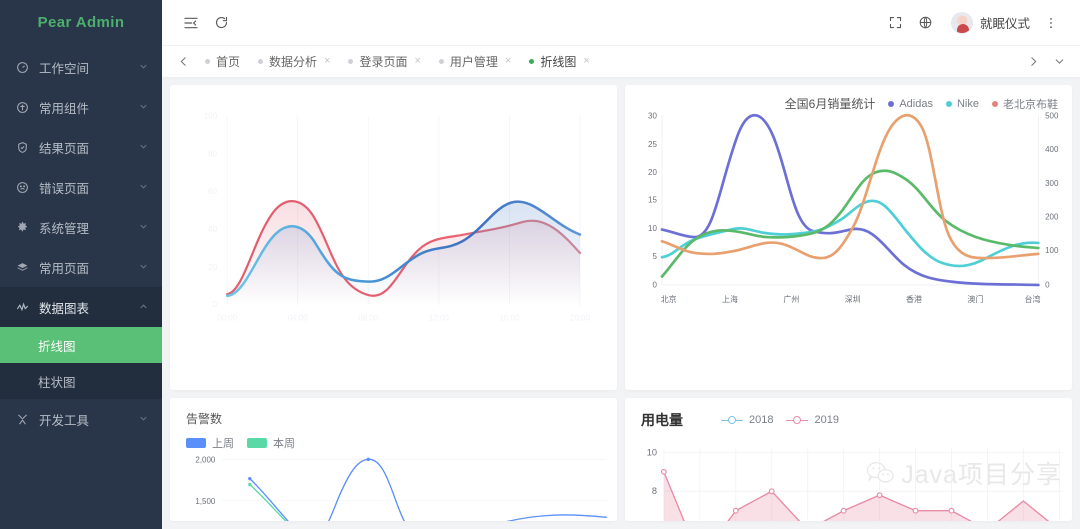 The image size is (1080, 529). Describe the element at coordinates (368, 317) in the screenshot. I see `x-tick-label: 08:00` at that location.